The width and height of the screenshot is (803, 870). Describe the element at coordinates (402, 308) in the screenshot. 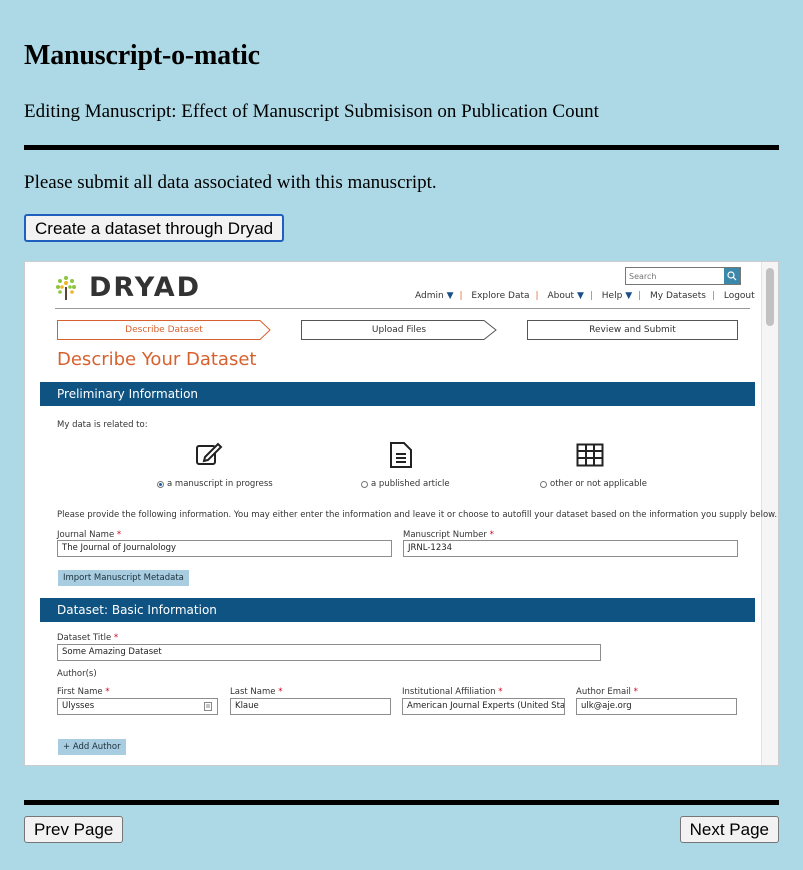

I see `nav-divider` at that location.